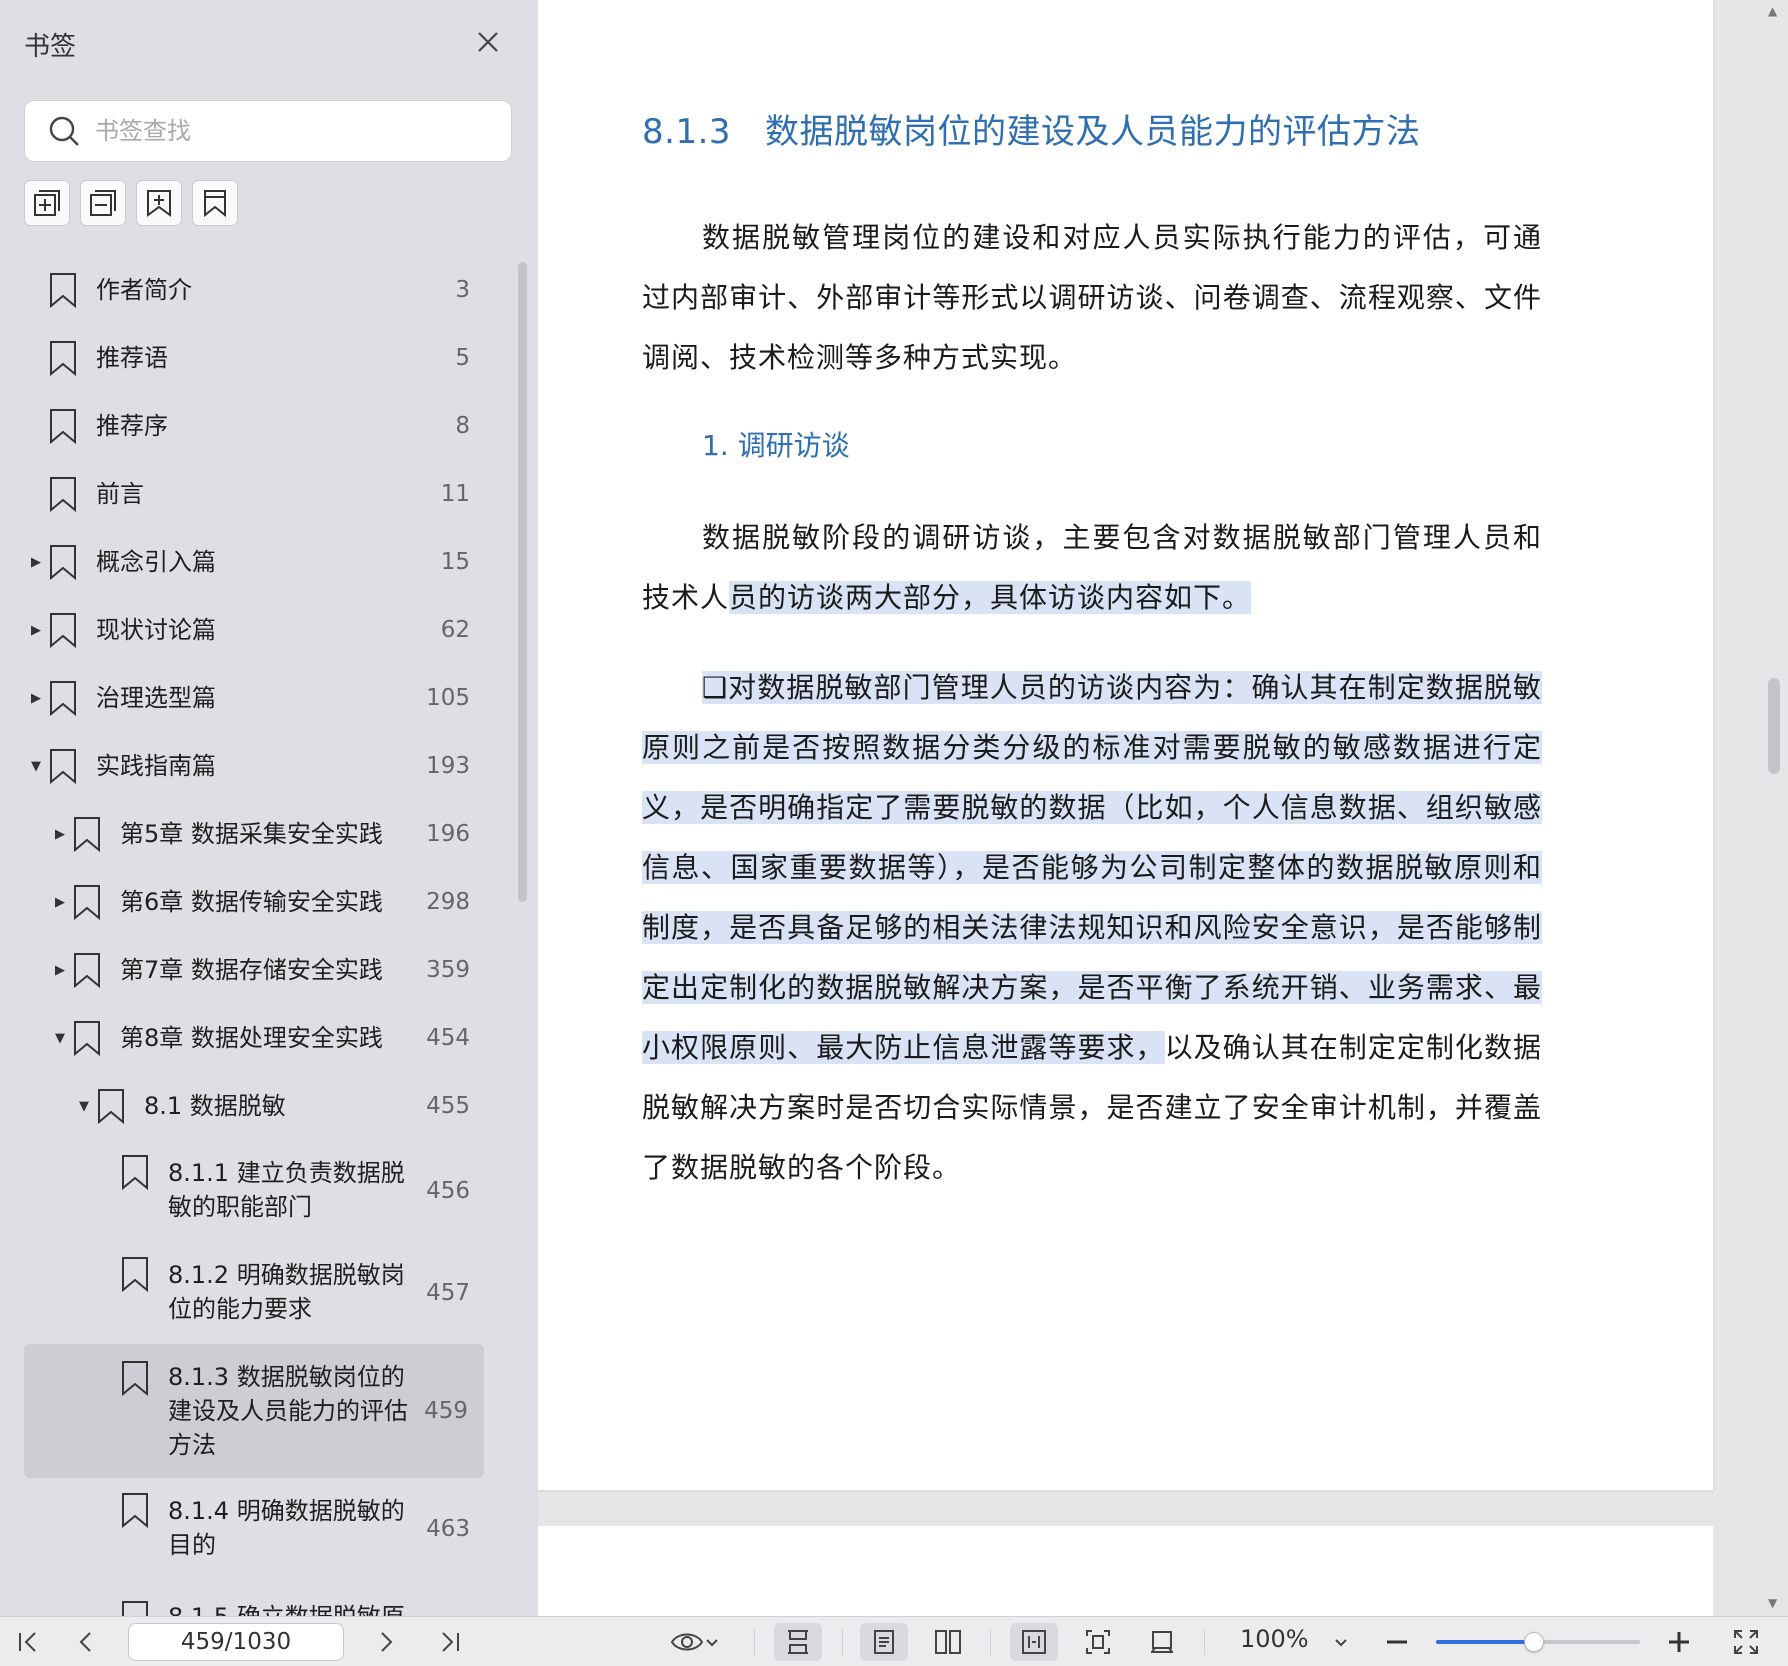 The image size is (1788, 1666). What do you see at coordinates (1679, 1642) in the screenshot?
I see `zoom-in-button` at bounding box center [1679, 1642].